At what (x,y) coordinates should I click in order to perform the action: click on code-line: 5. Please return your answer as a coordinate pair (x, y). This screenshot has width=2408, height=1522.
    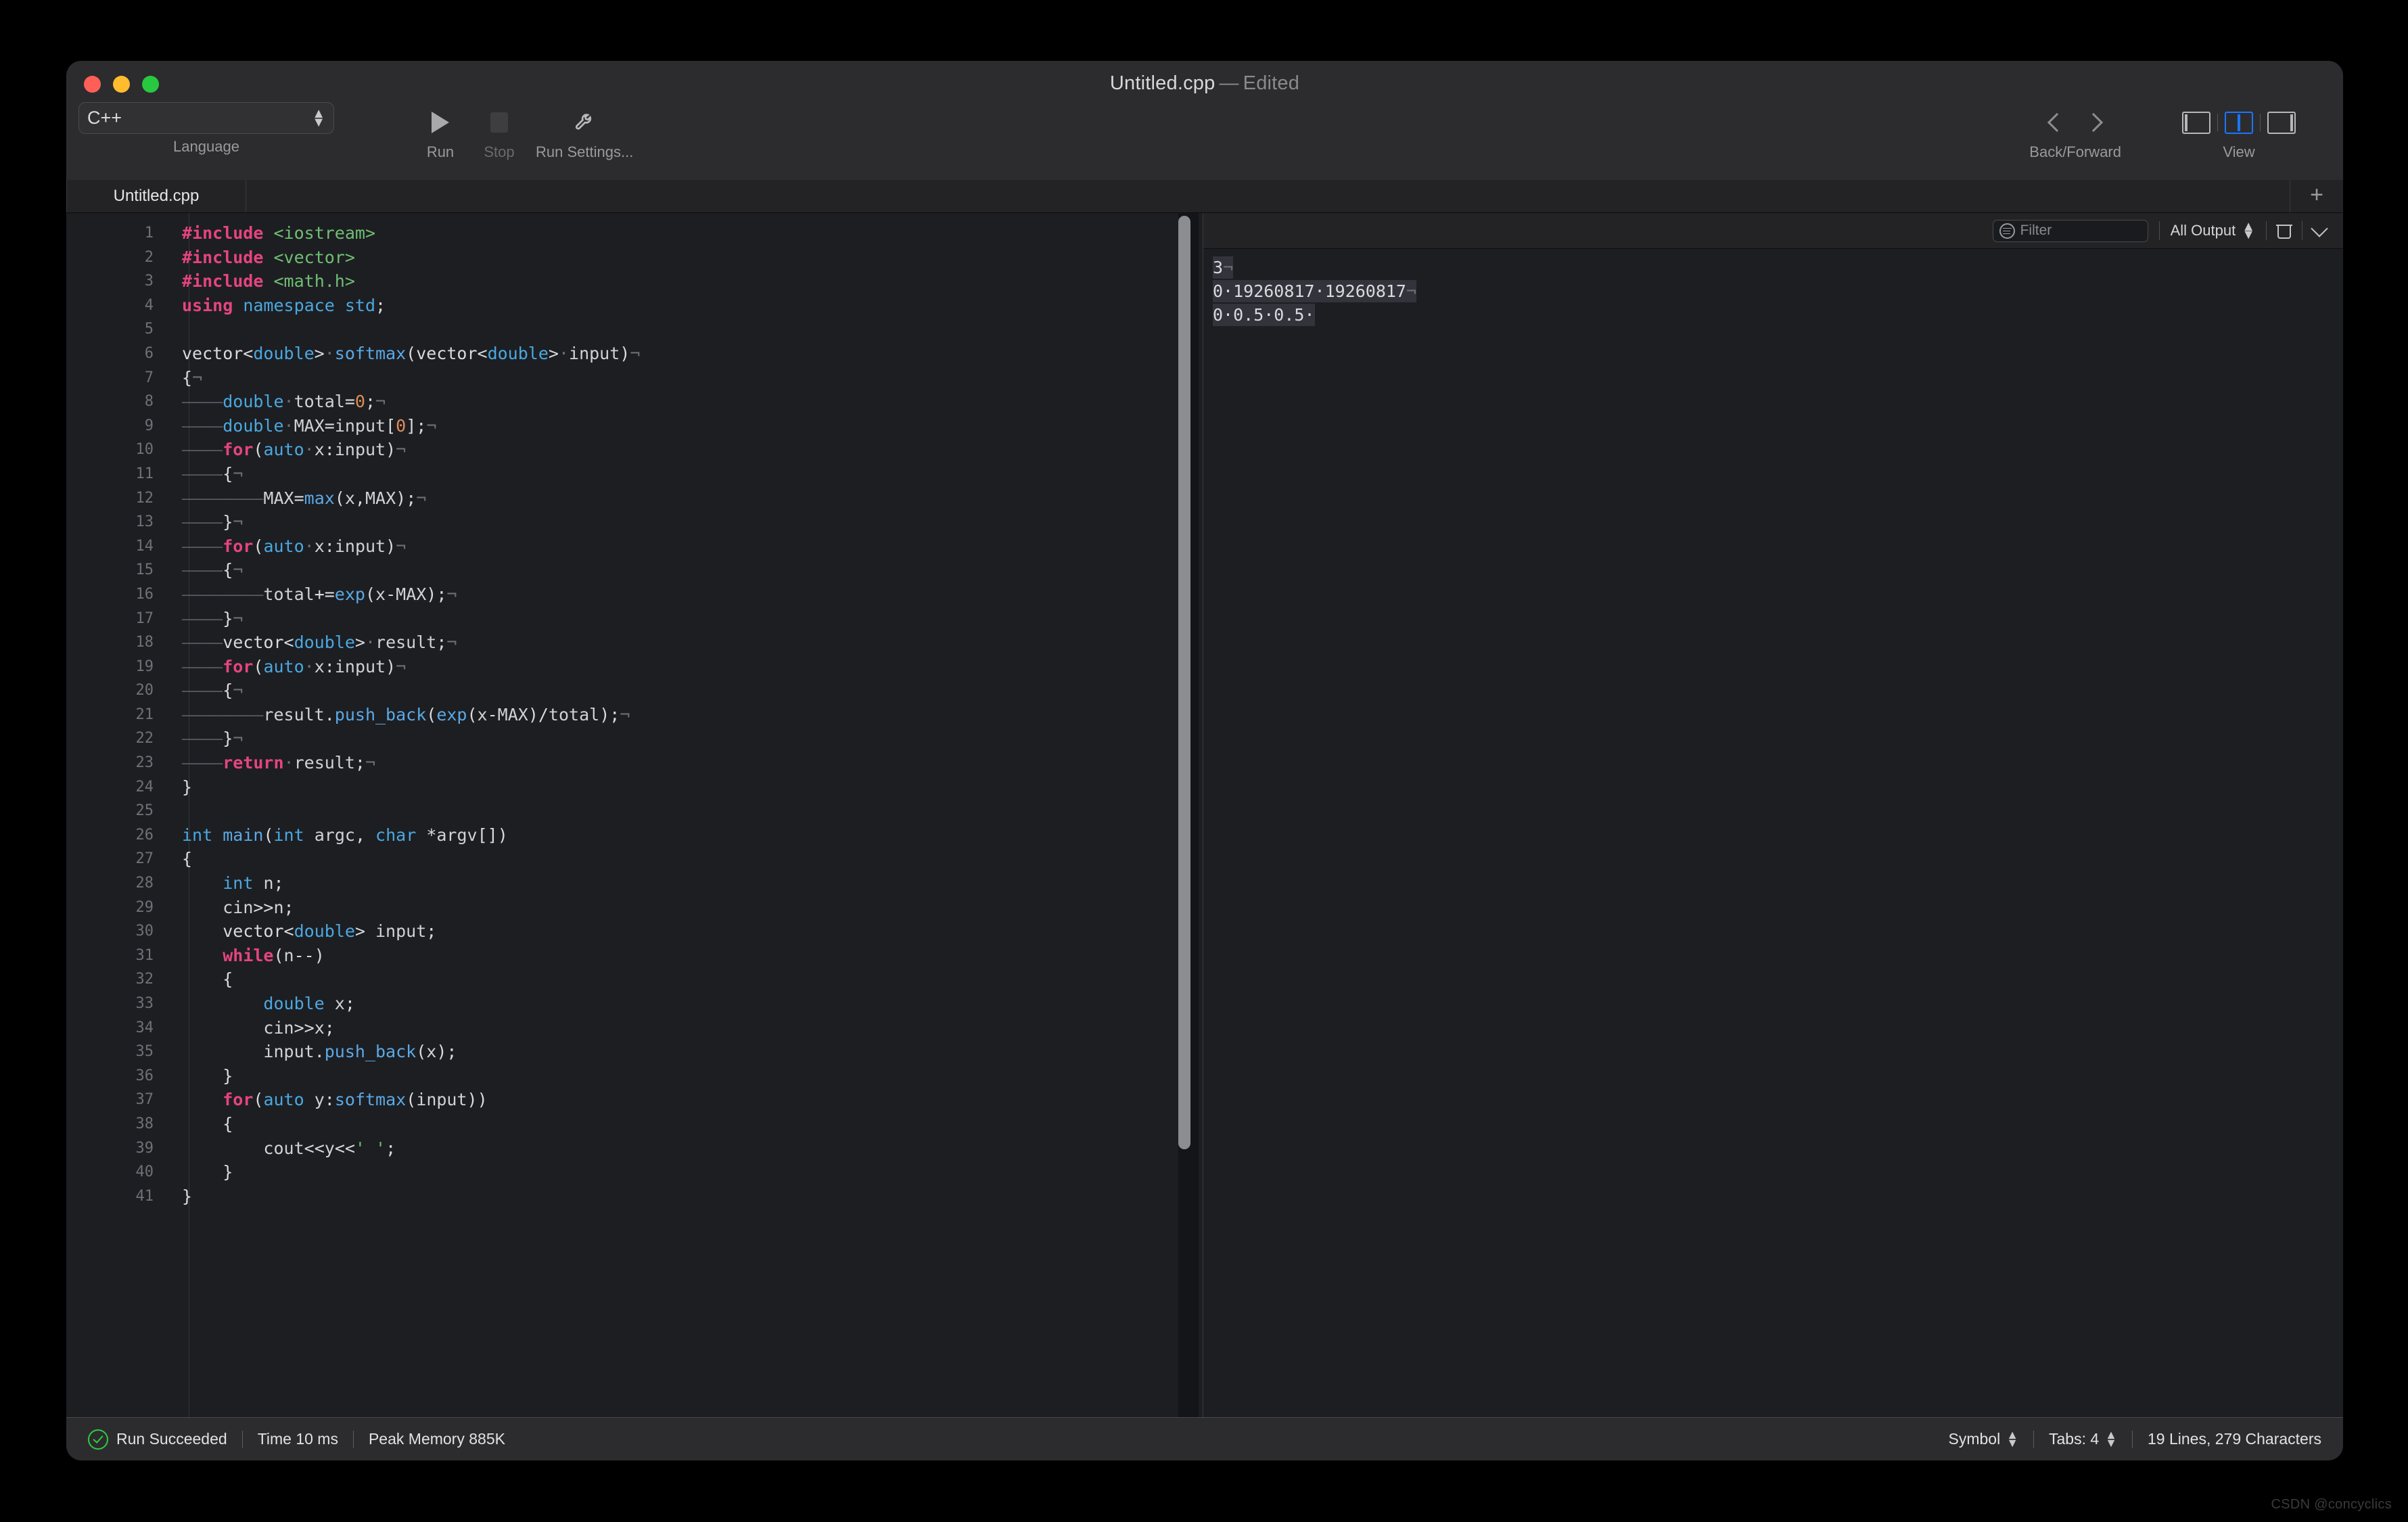
    Looking at the image, I should click on (634, 329).